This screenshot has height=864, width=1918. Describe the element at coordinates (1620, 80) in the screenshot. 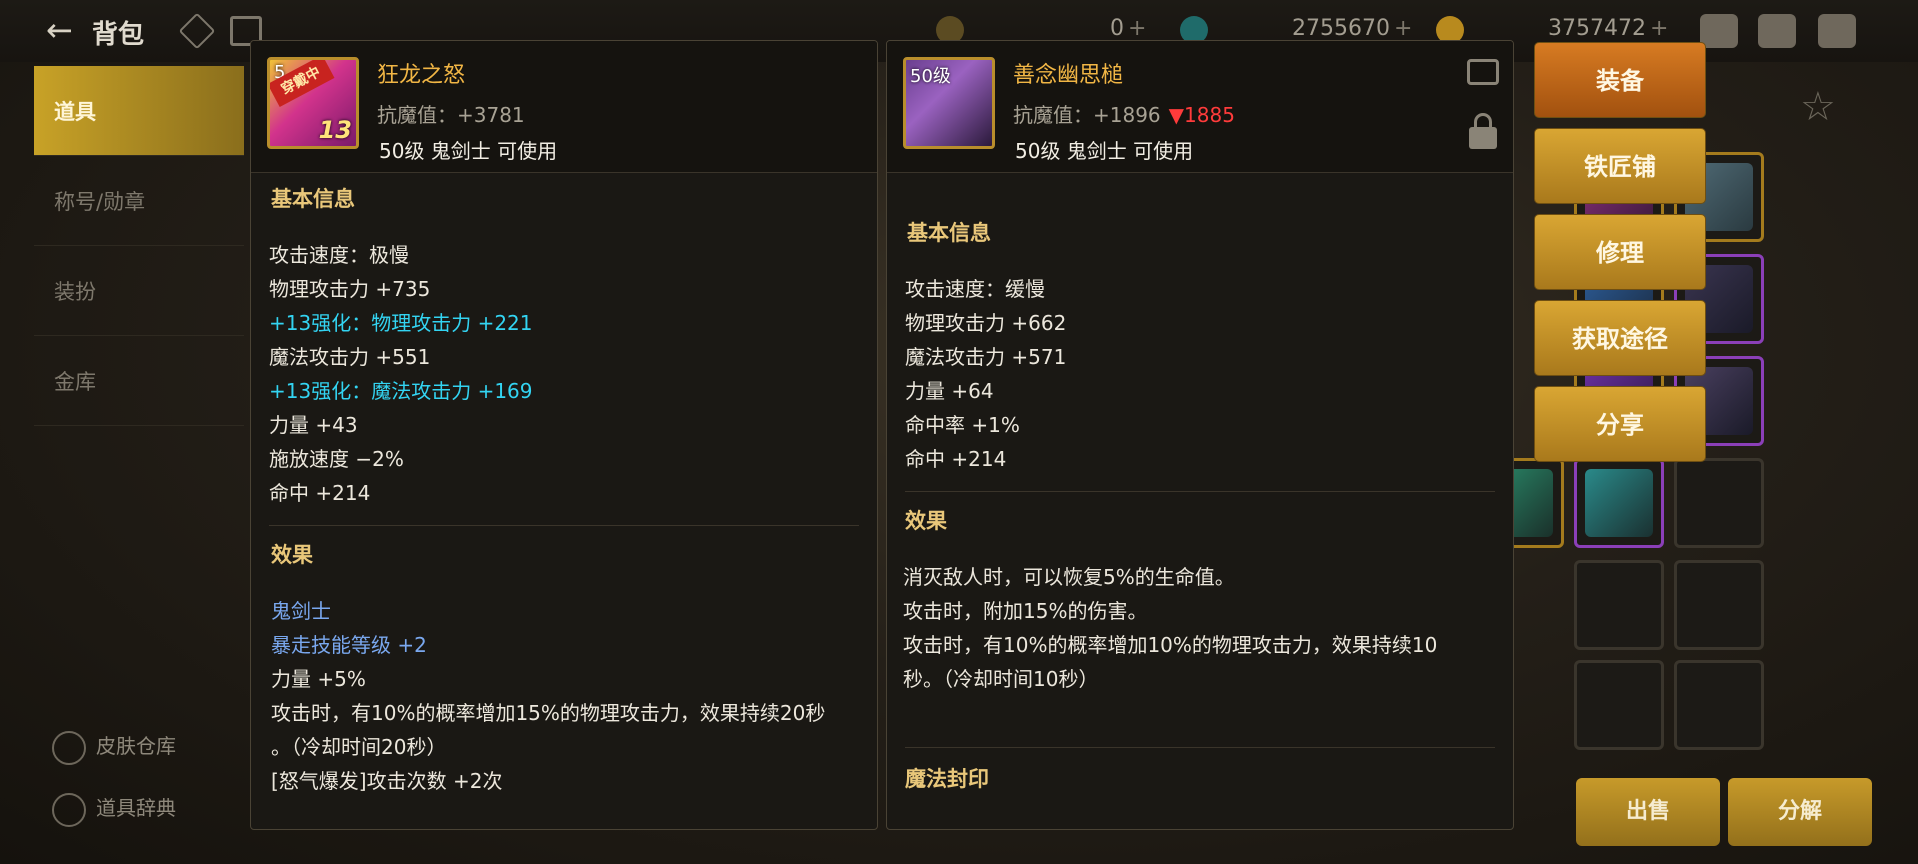

I see `equip-button: 装备` at that location.